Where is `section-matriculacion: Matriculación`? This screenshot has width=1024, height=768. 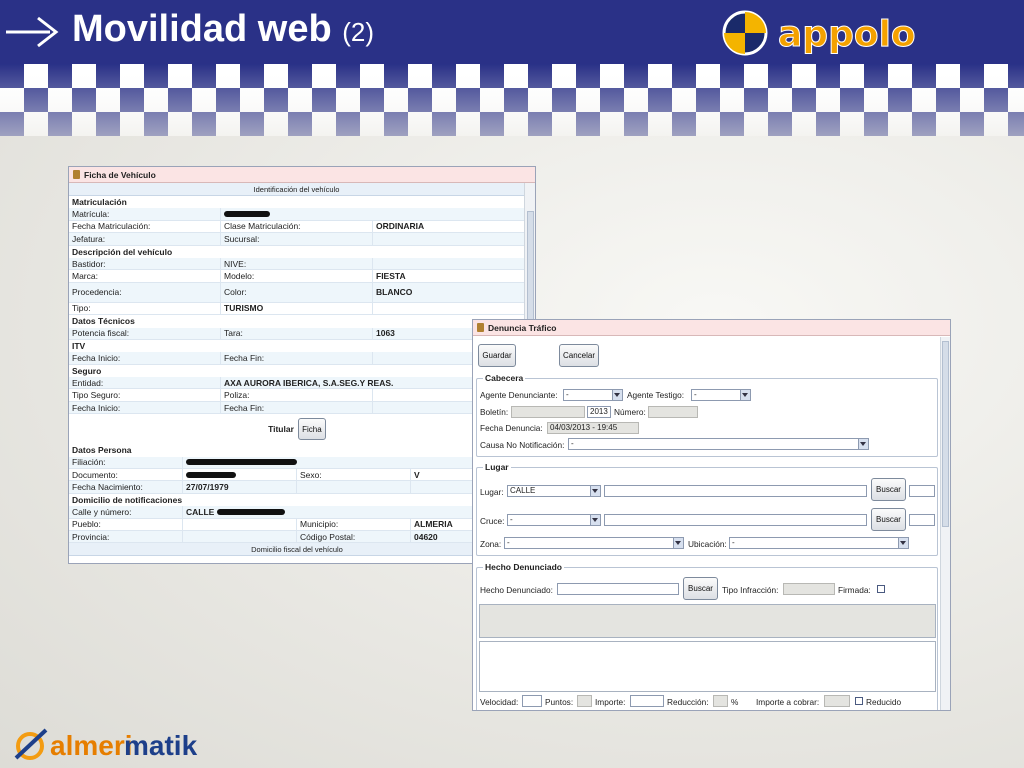 section-matriculacion: Matriculación is located at coordinates (297, 202).